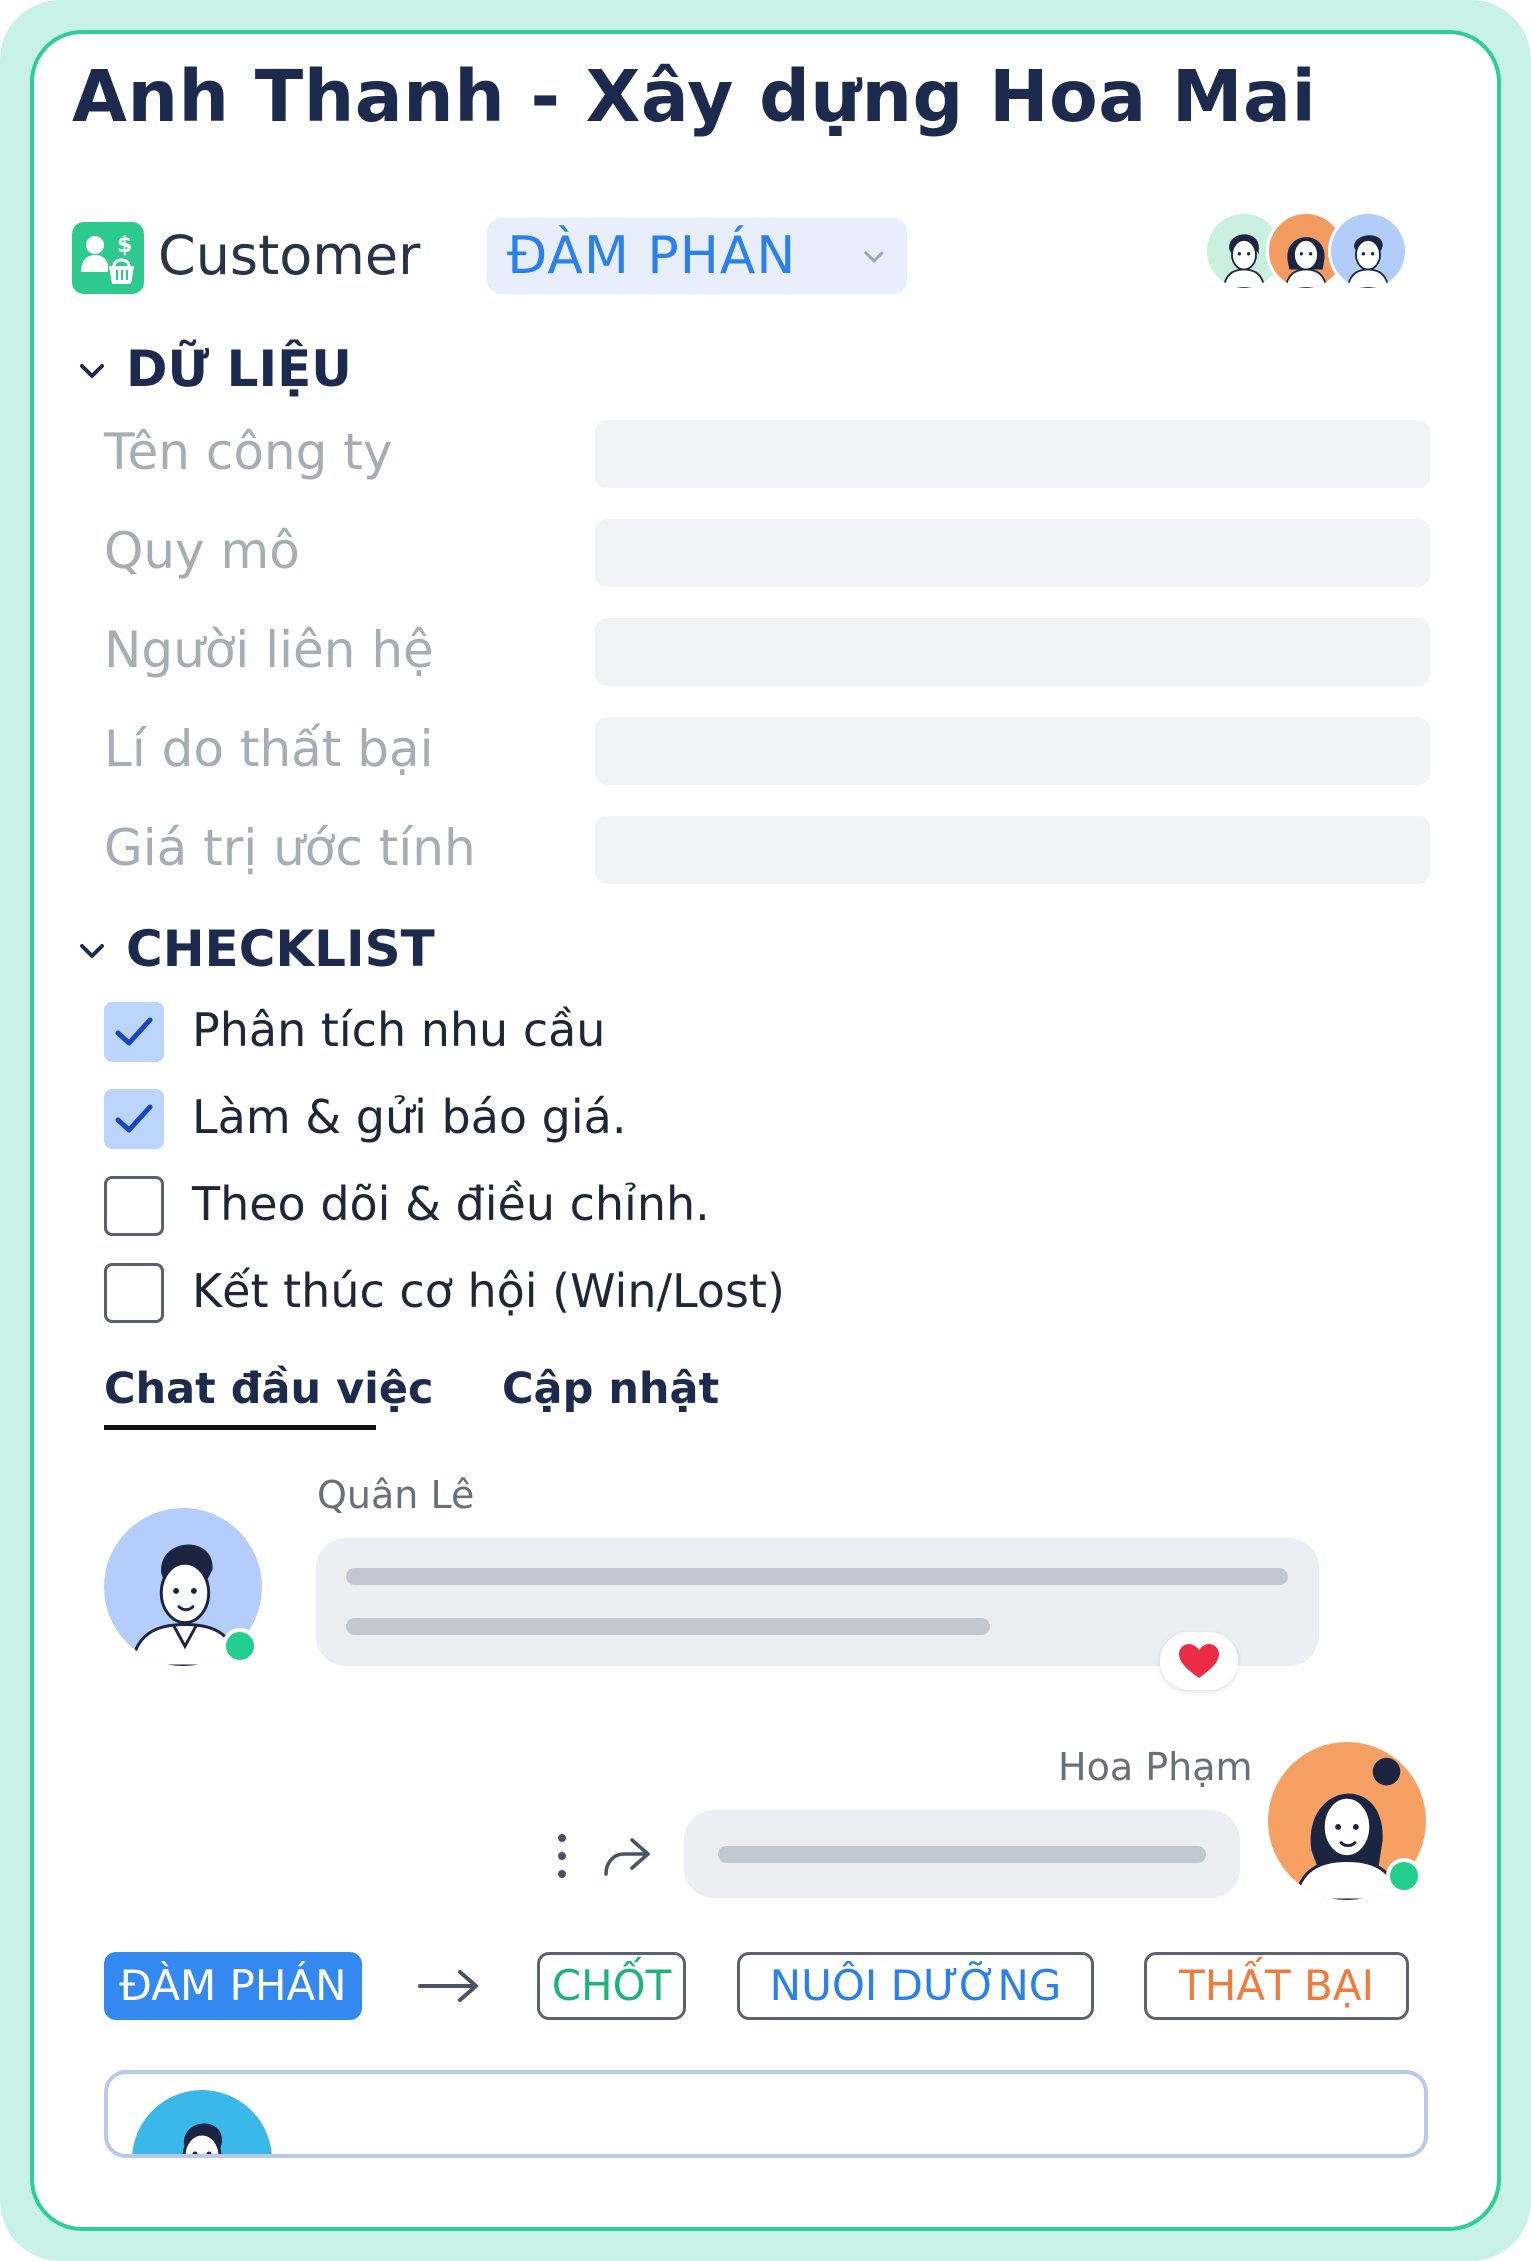 Image resolution: width=1531 pixels, height=2261 pixels. What do you see at coordinates (488, 1291) in the screenshot?
I see `checklist-item-label: Kết thúc cơ hội (Win/Lost)` at bounding box center [488, 1291].